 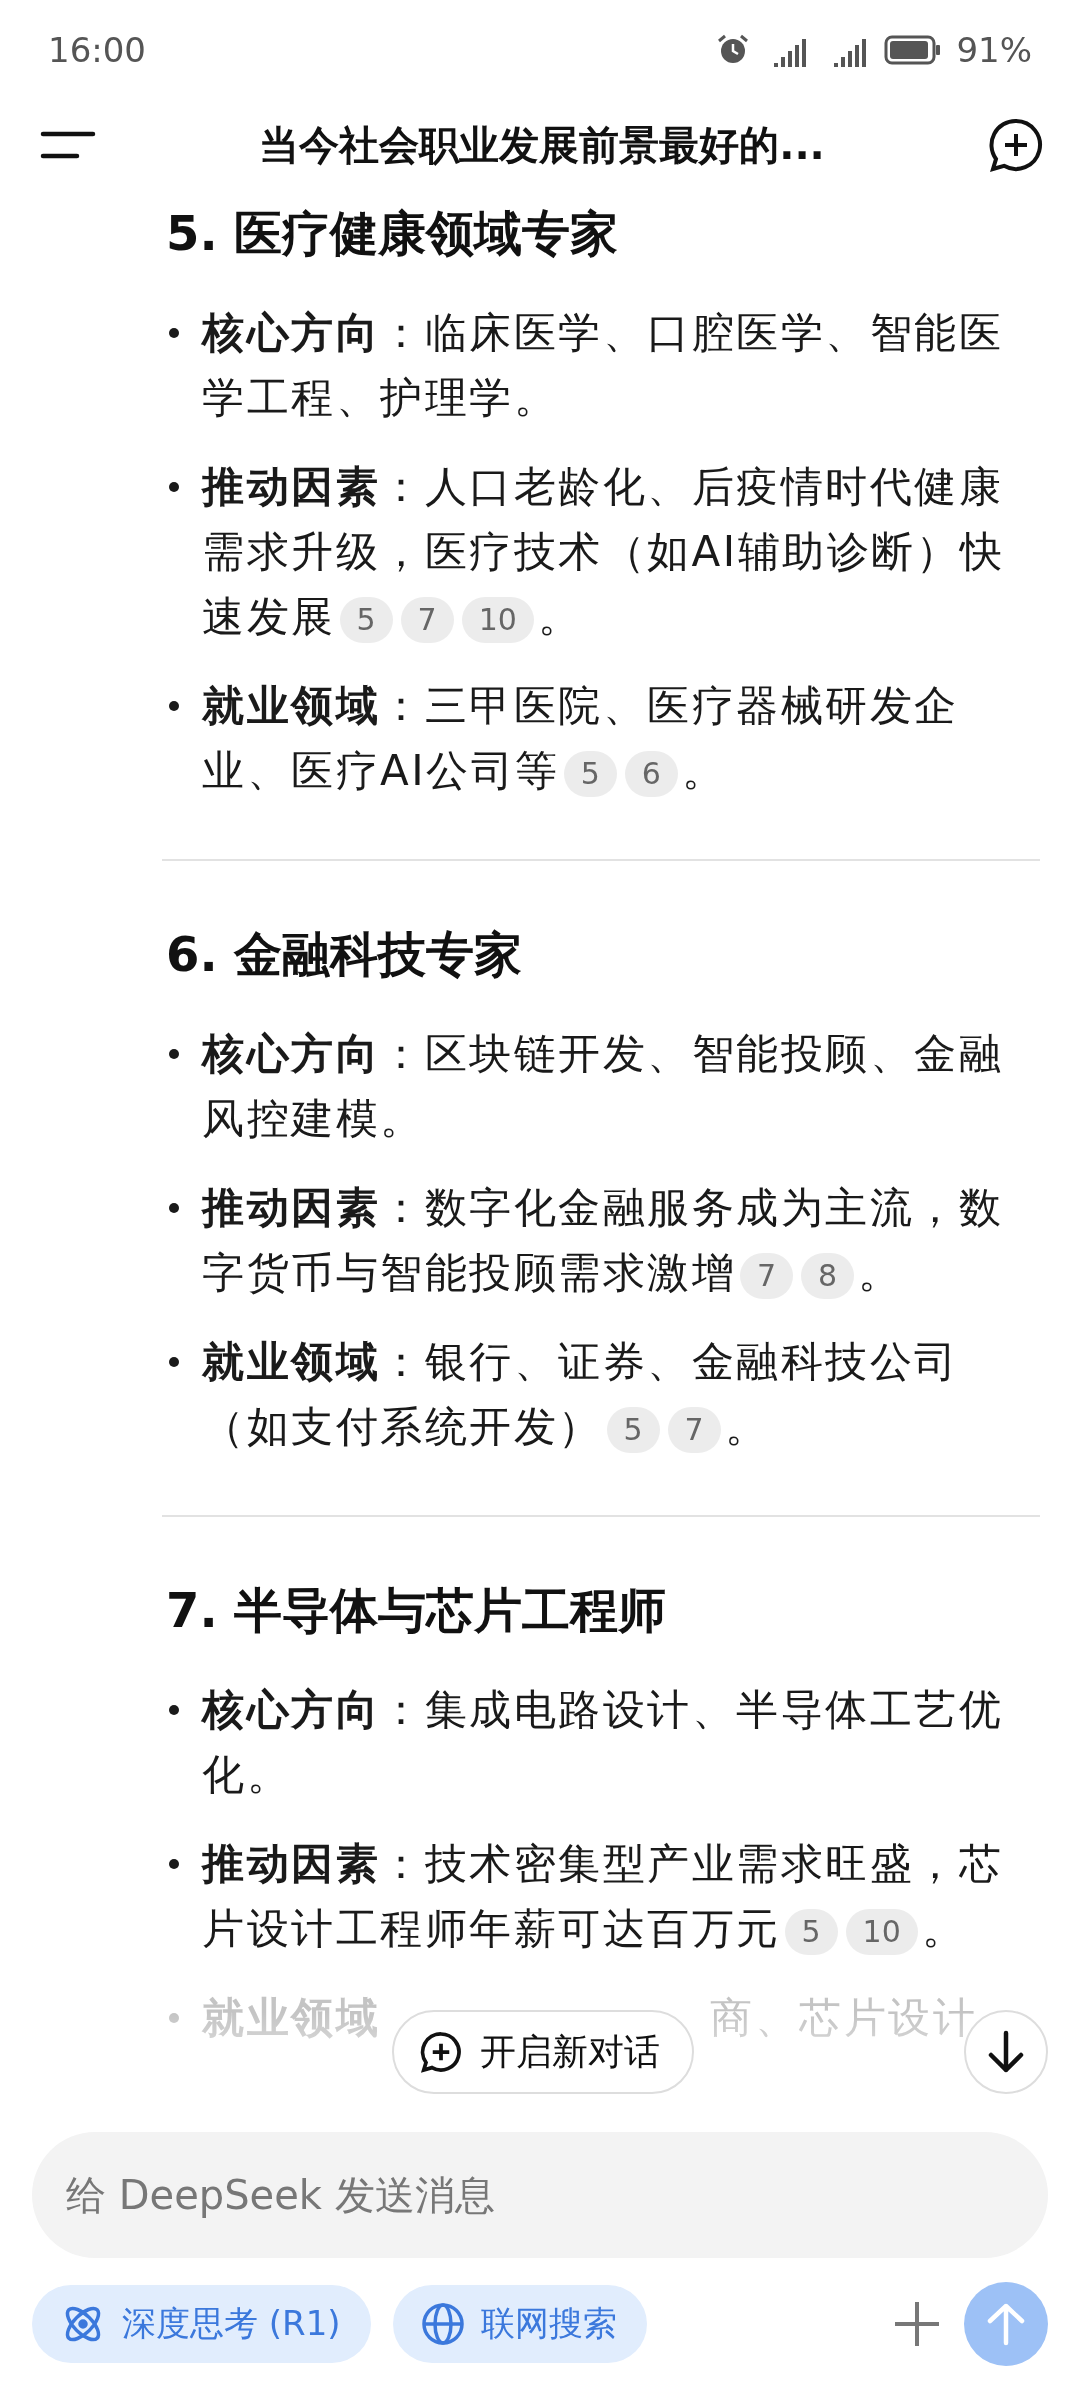 I want to click on bullet-text: 就业领域：三甲医院、医疗器械研发企业、医疗AI公司等 5 6 。, so click(x=581, y=739).